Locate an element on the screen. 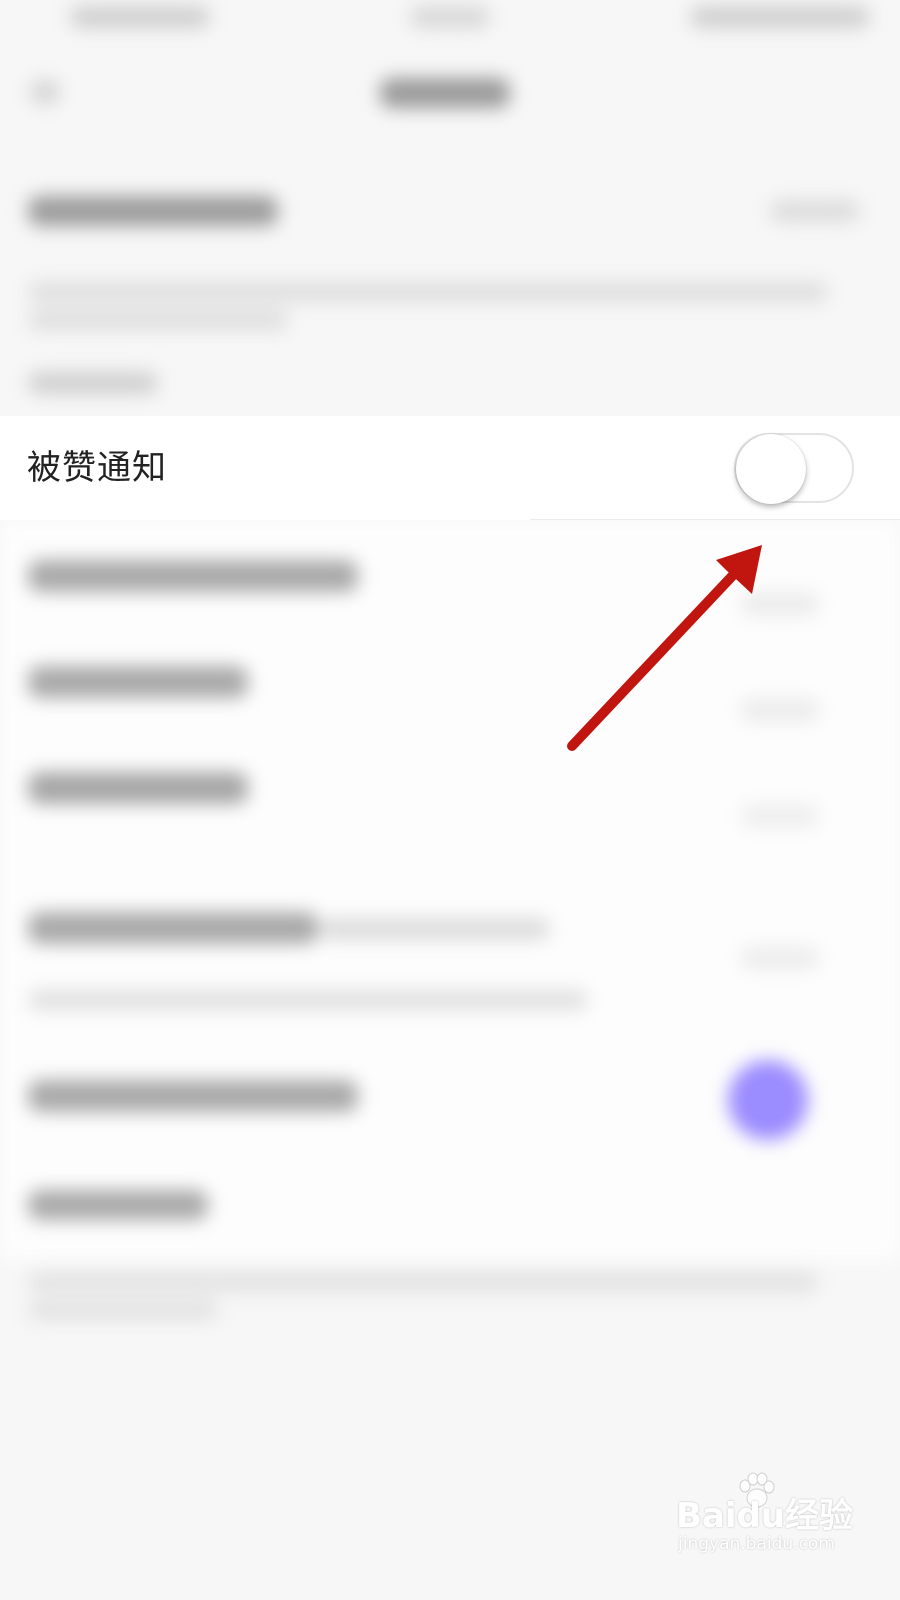 The height and width of the screenshot is (1600, 900). blurred-setting-value is located at coordinates (815, 211).